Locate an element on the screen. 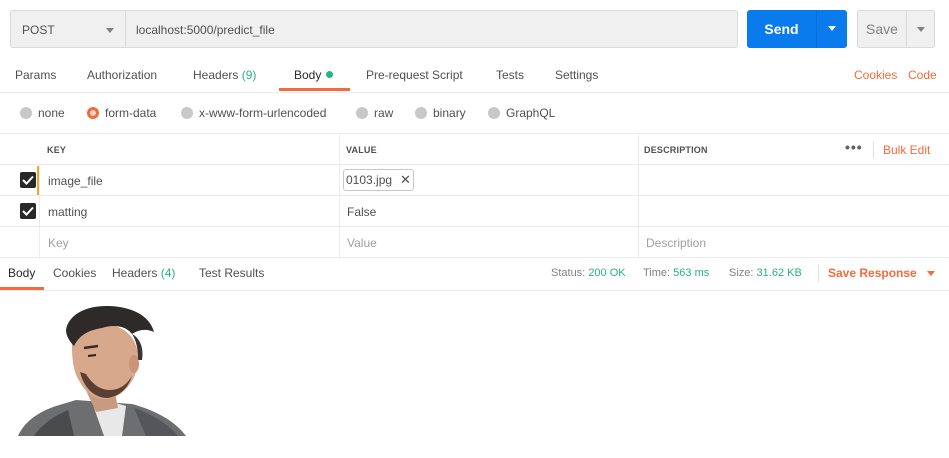 The width and height of the screenshot is (949, 458). radio-none: none is located at coordinates (42, 113).